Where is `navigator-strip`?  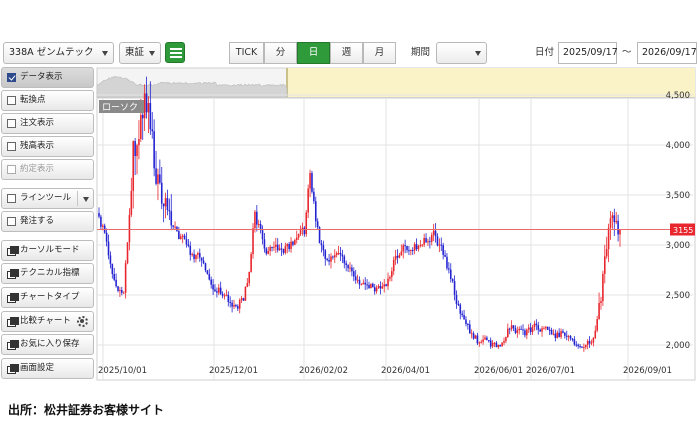
navigator-strip is located at coordinates (396, 82).